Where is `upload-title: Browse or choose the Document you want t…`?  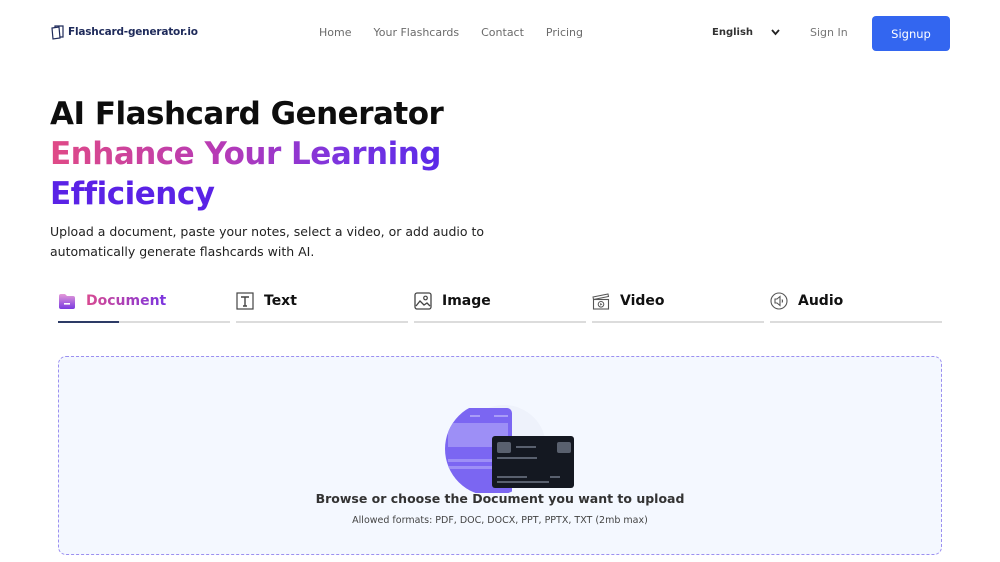 upload-title: Browse or choose the Document you want t… is located at coordinates (500, 498).